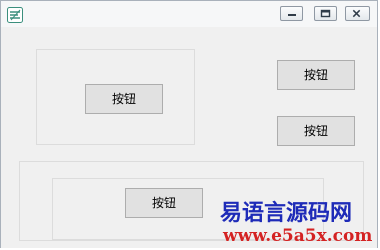 The image size is (380, 250). I want to click on minimize-icon, so click(292, 15).